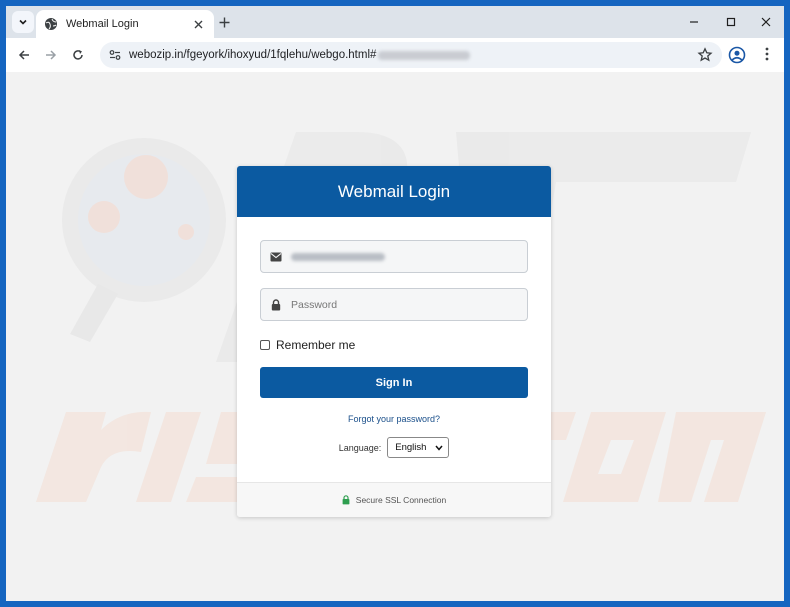  What do you see at coordinates (51, 24) in the screenshot?
I see `globe-icon` at bounding box center [51, 24].